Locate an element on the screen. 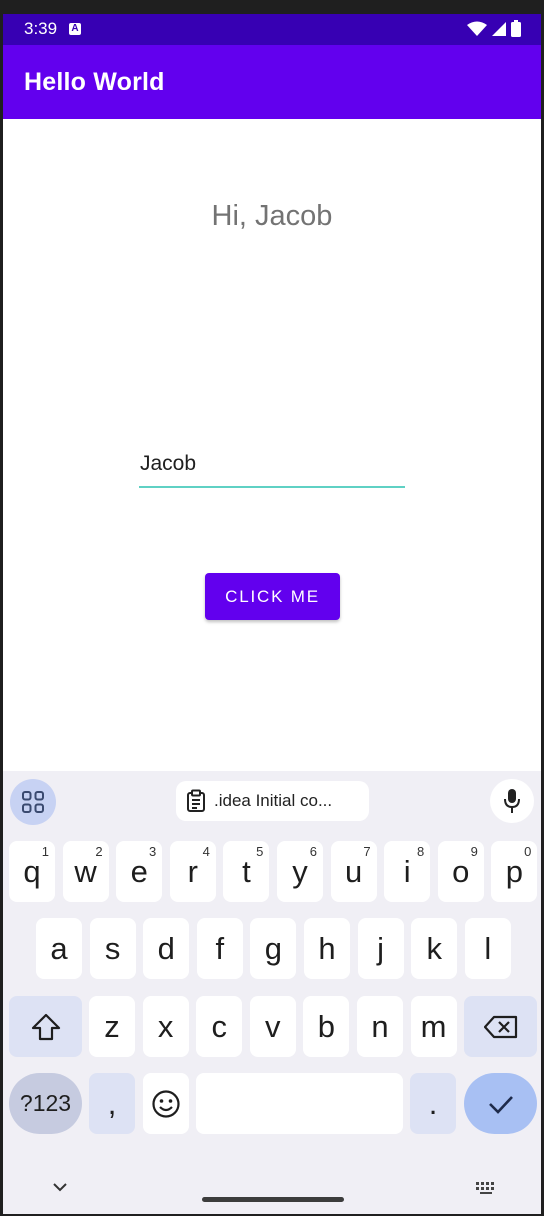  key-label: p is located at coordinates (514, 871).